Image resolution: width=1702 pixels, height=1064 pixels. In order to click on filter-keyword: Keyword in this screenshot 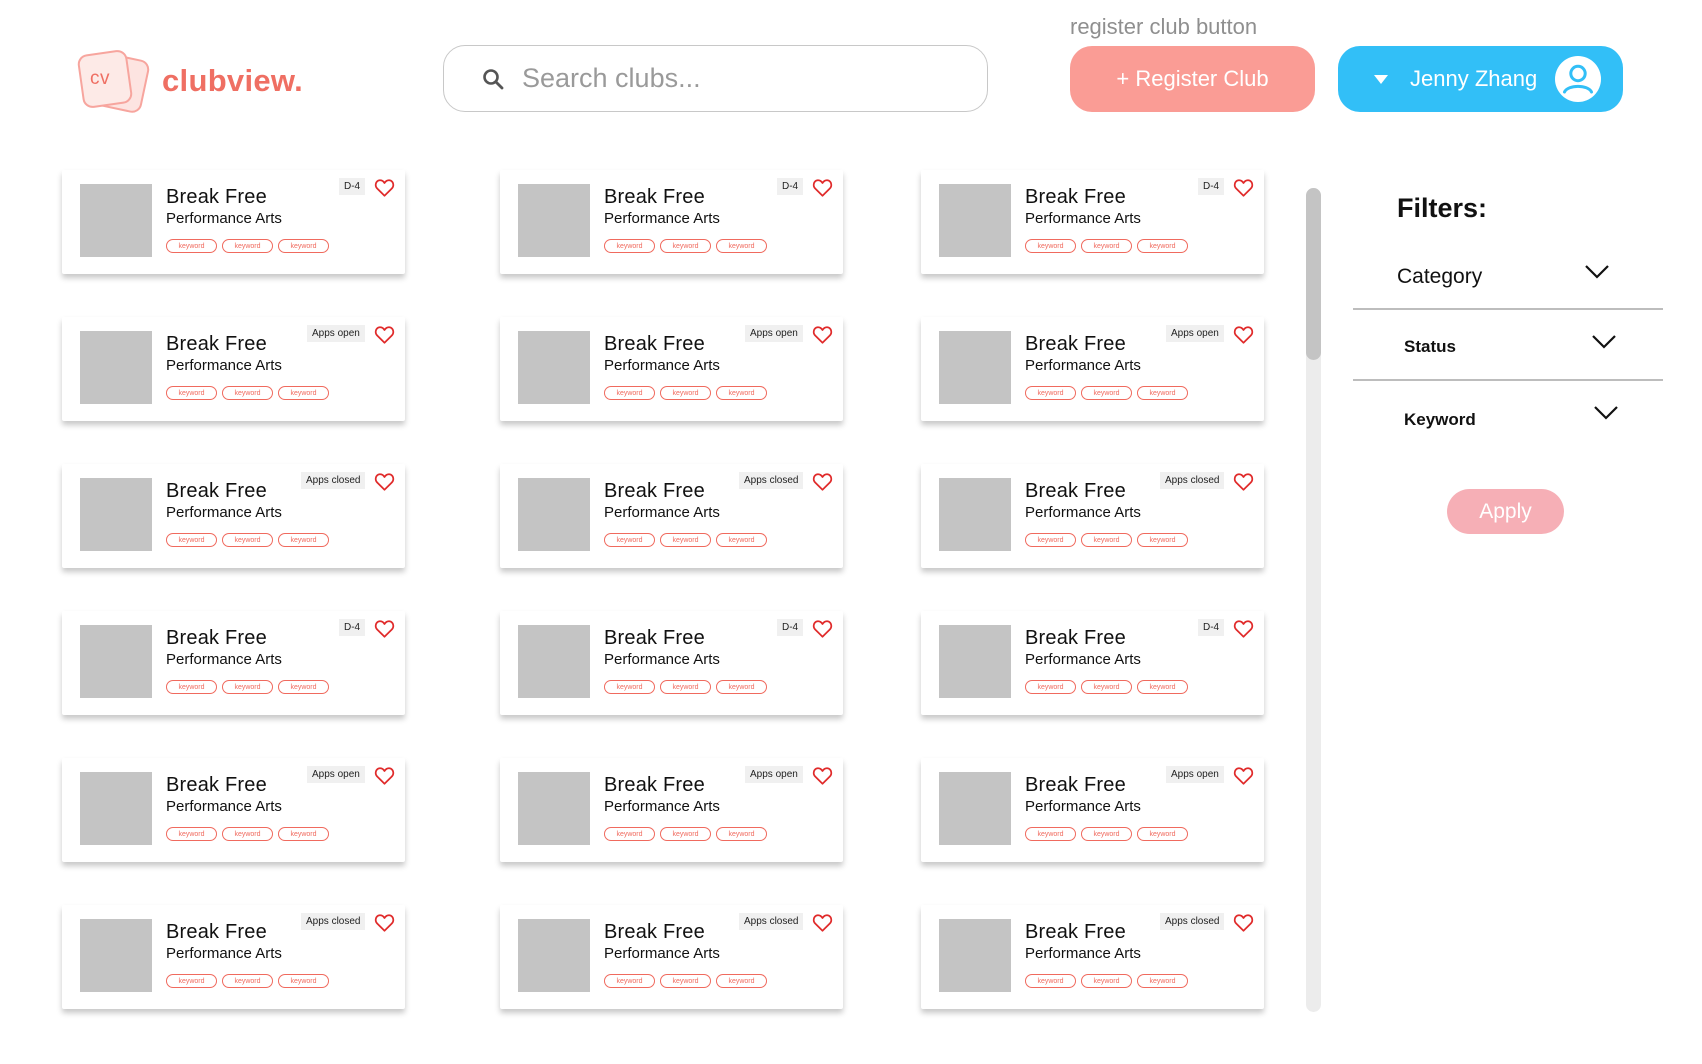, I will do `click(1508, 423)`.